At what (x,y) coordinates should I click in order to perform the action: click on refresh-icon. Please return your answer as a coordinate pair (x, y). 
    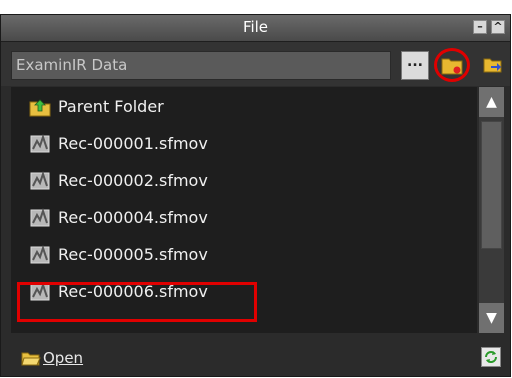
    Looking at the image, I should click on (491, 357).